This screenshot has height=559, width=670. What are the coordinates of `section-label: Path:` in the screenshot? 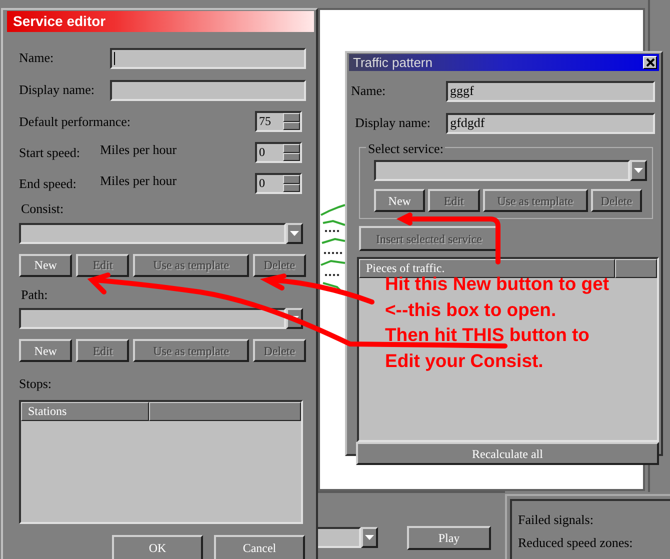 It's located at (35, 295).